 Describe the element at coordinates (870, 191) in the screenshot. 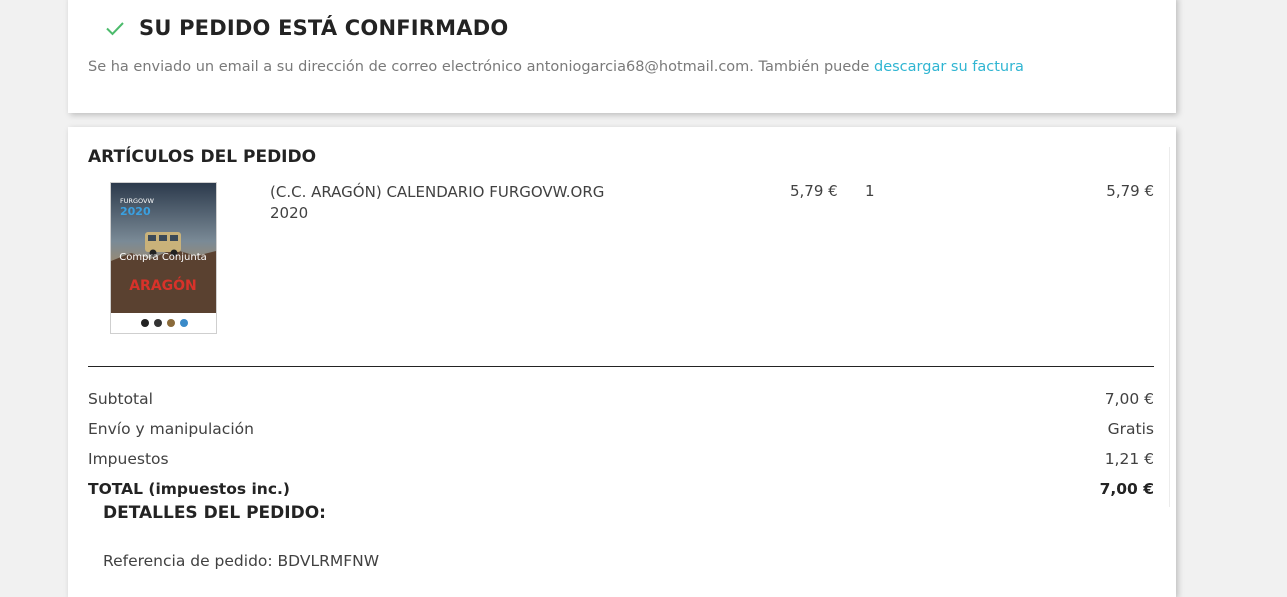

I see `product-quantity: 1` at that location.